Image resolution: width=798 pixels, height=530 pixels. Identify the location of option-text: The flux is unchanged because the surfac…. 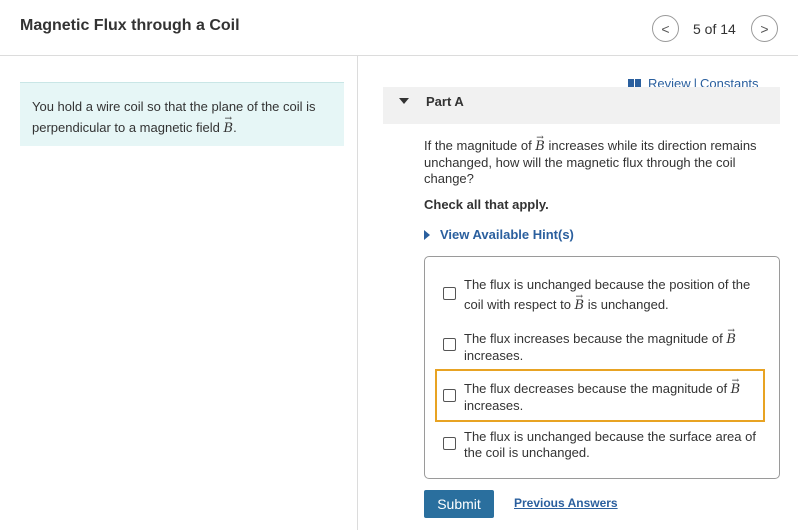
(610, 444).